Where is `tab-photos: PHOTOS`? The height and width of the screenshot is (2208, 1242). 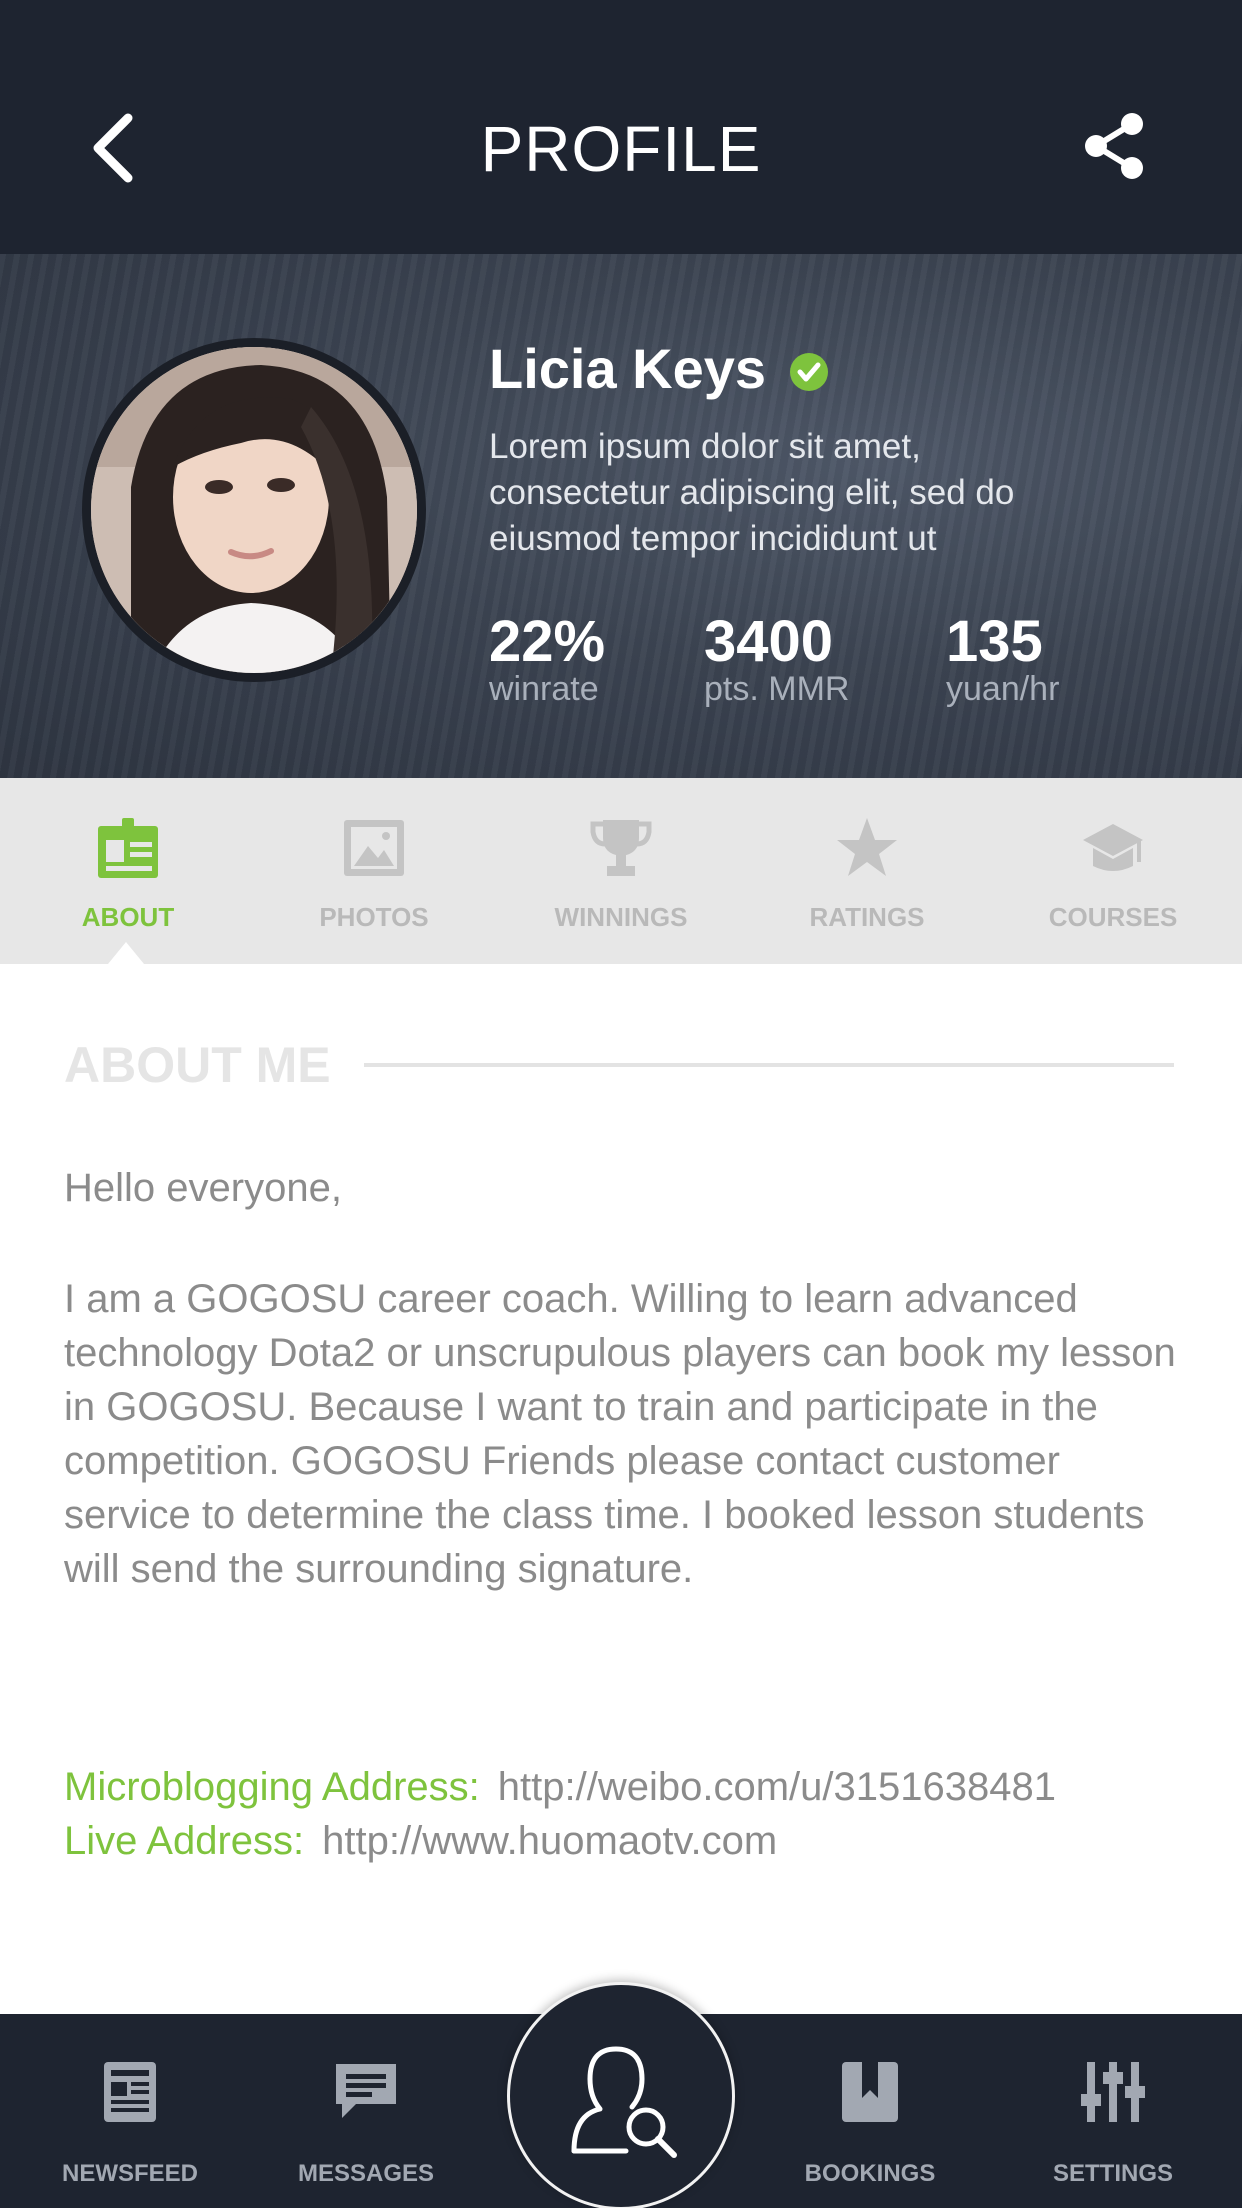
tab-photos: PHOTOS is located at coordinates (374, 871).